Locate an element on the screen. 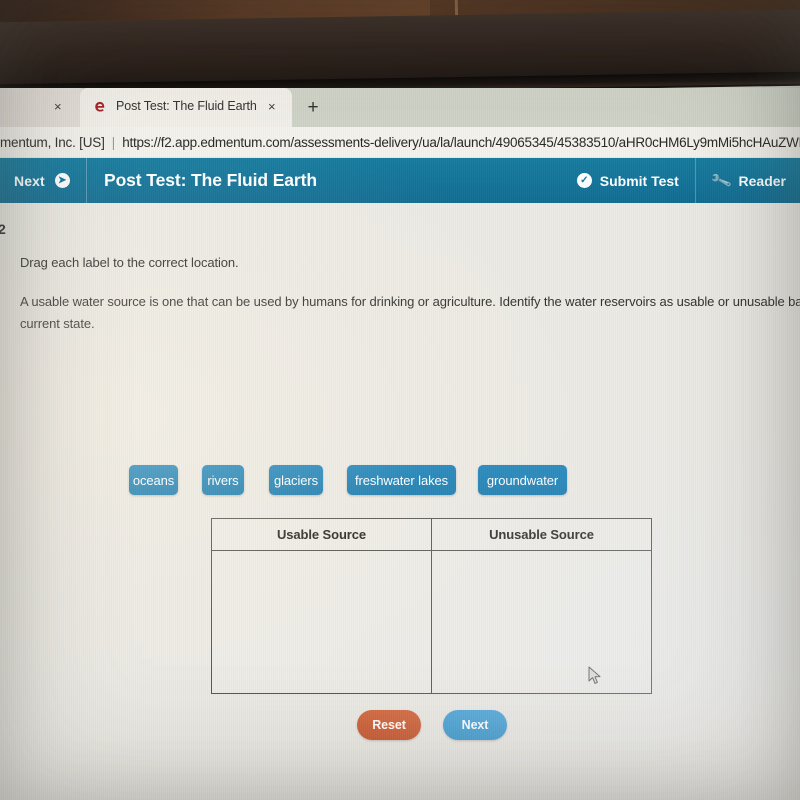 The width and height of the screenshot is (800, 800). drop-zone-unusable is located at coordinates (541, 622).